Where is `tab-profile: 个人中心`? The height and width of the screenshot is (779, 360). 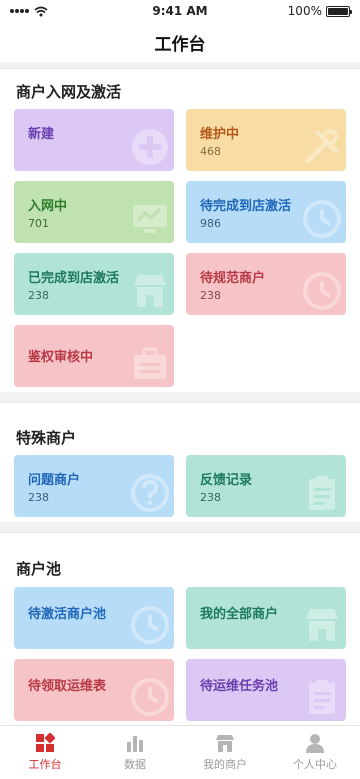 tab-profile: 个人中心 is located at coordinates (315, 752).